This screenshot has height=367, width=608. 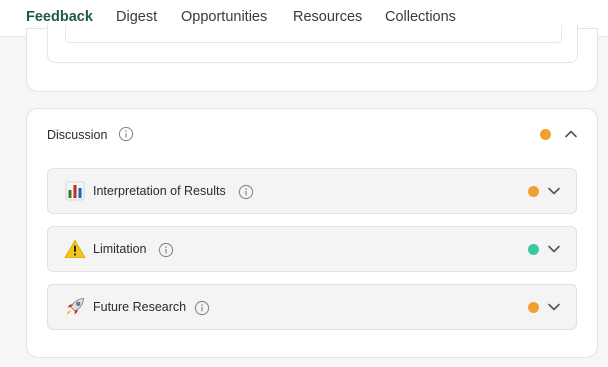 I want to click on list-item-label: Future Research, so click(x=140, y=307).